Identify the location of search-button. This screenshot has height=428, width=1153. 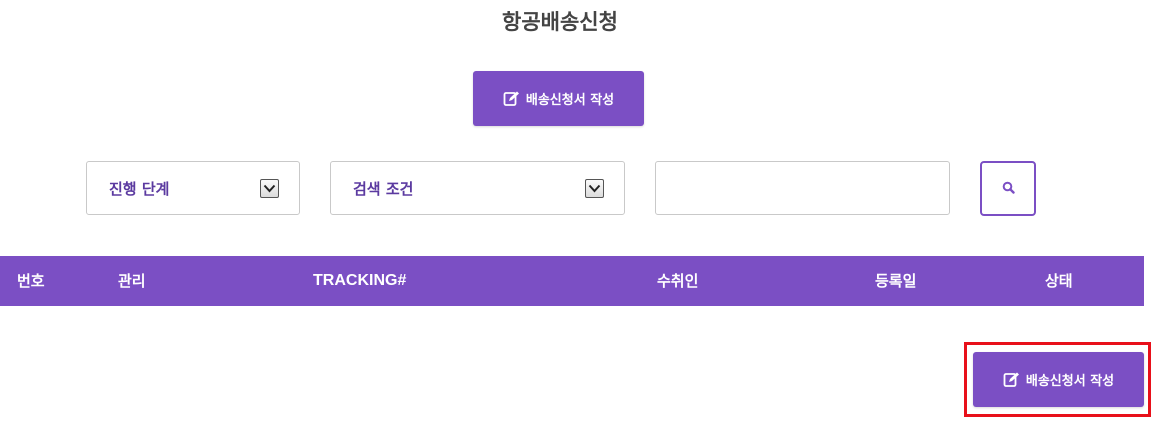
(1008, 188).